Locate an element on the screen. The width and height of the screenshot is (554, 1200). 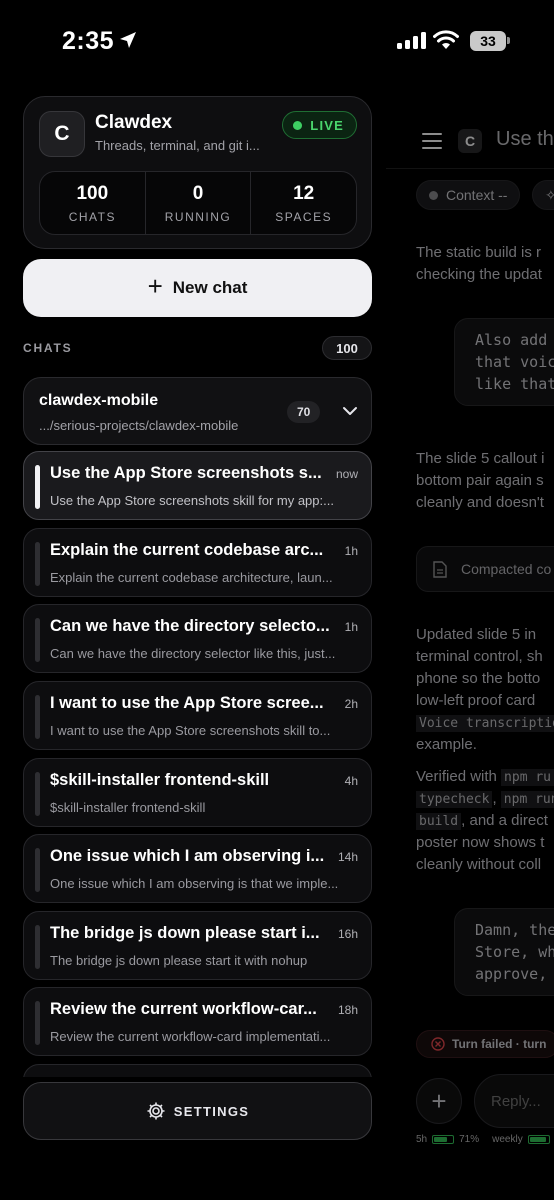
live-label: LIVE is located at coordinates (327, 125).